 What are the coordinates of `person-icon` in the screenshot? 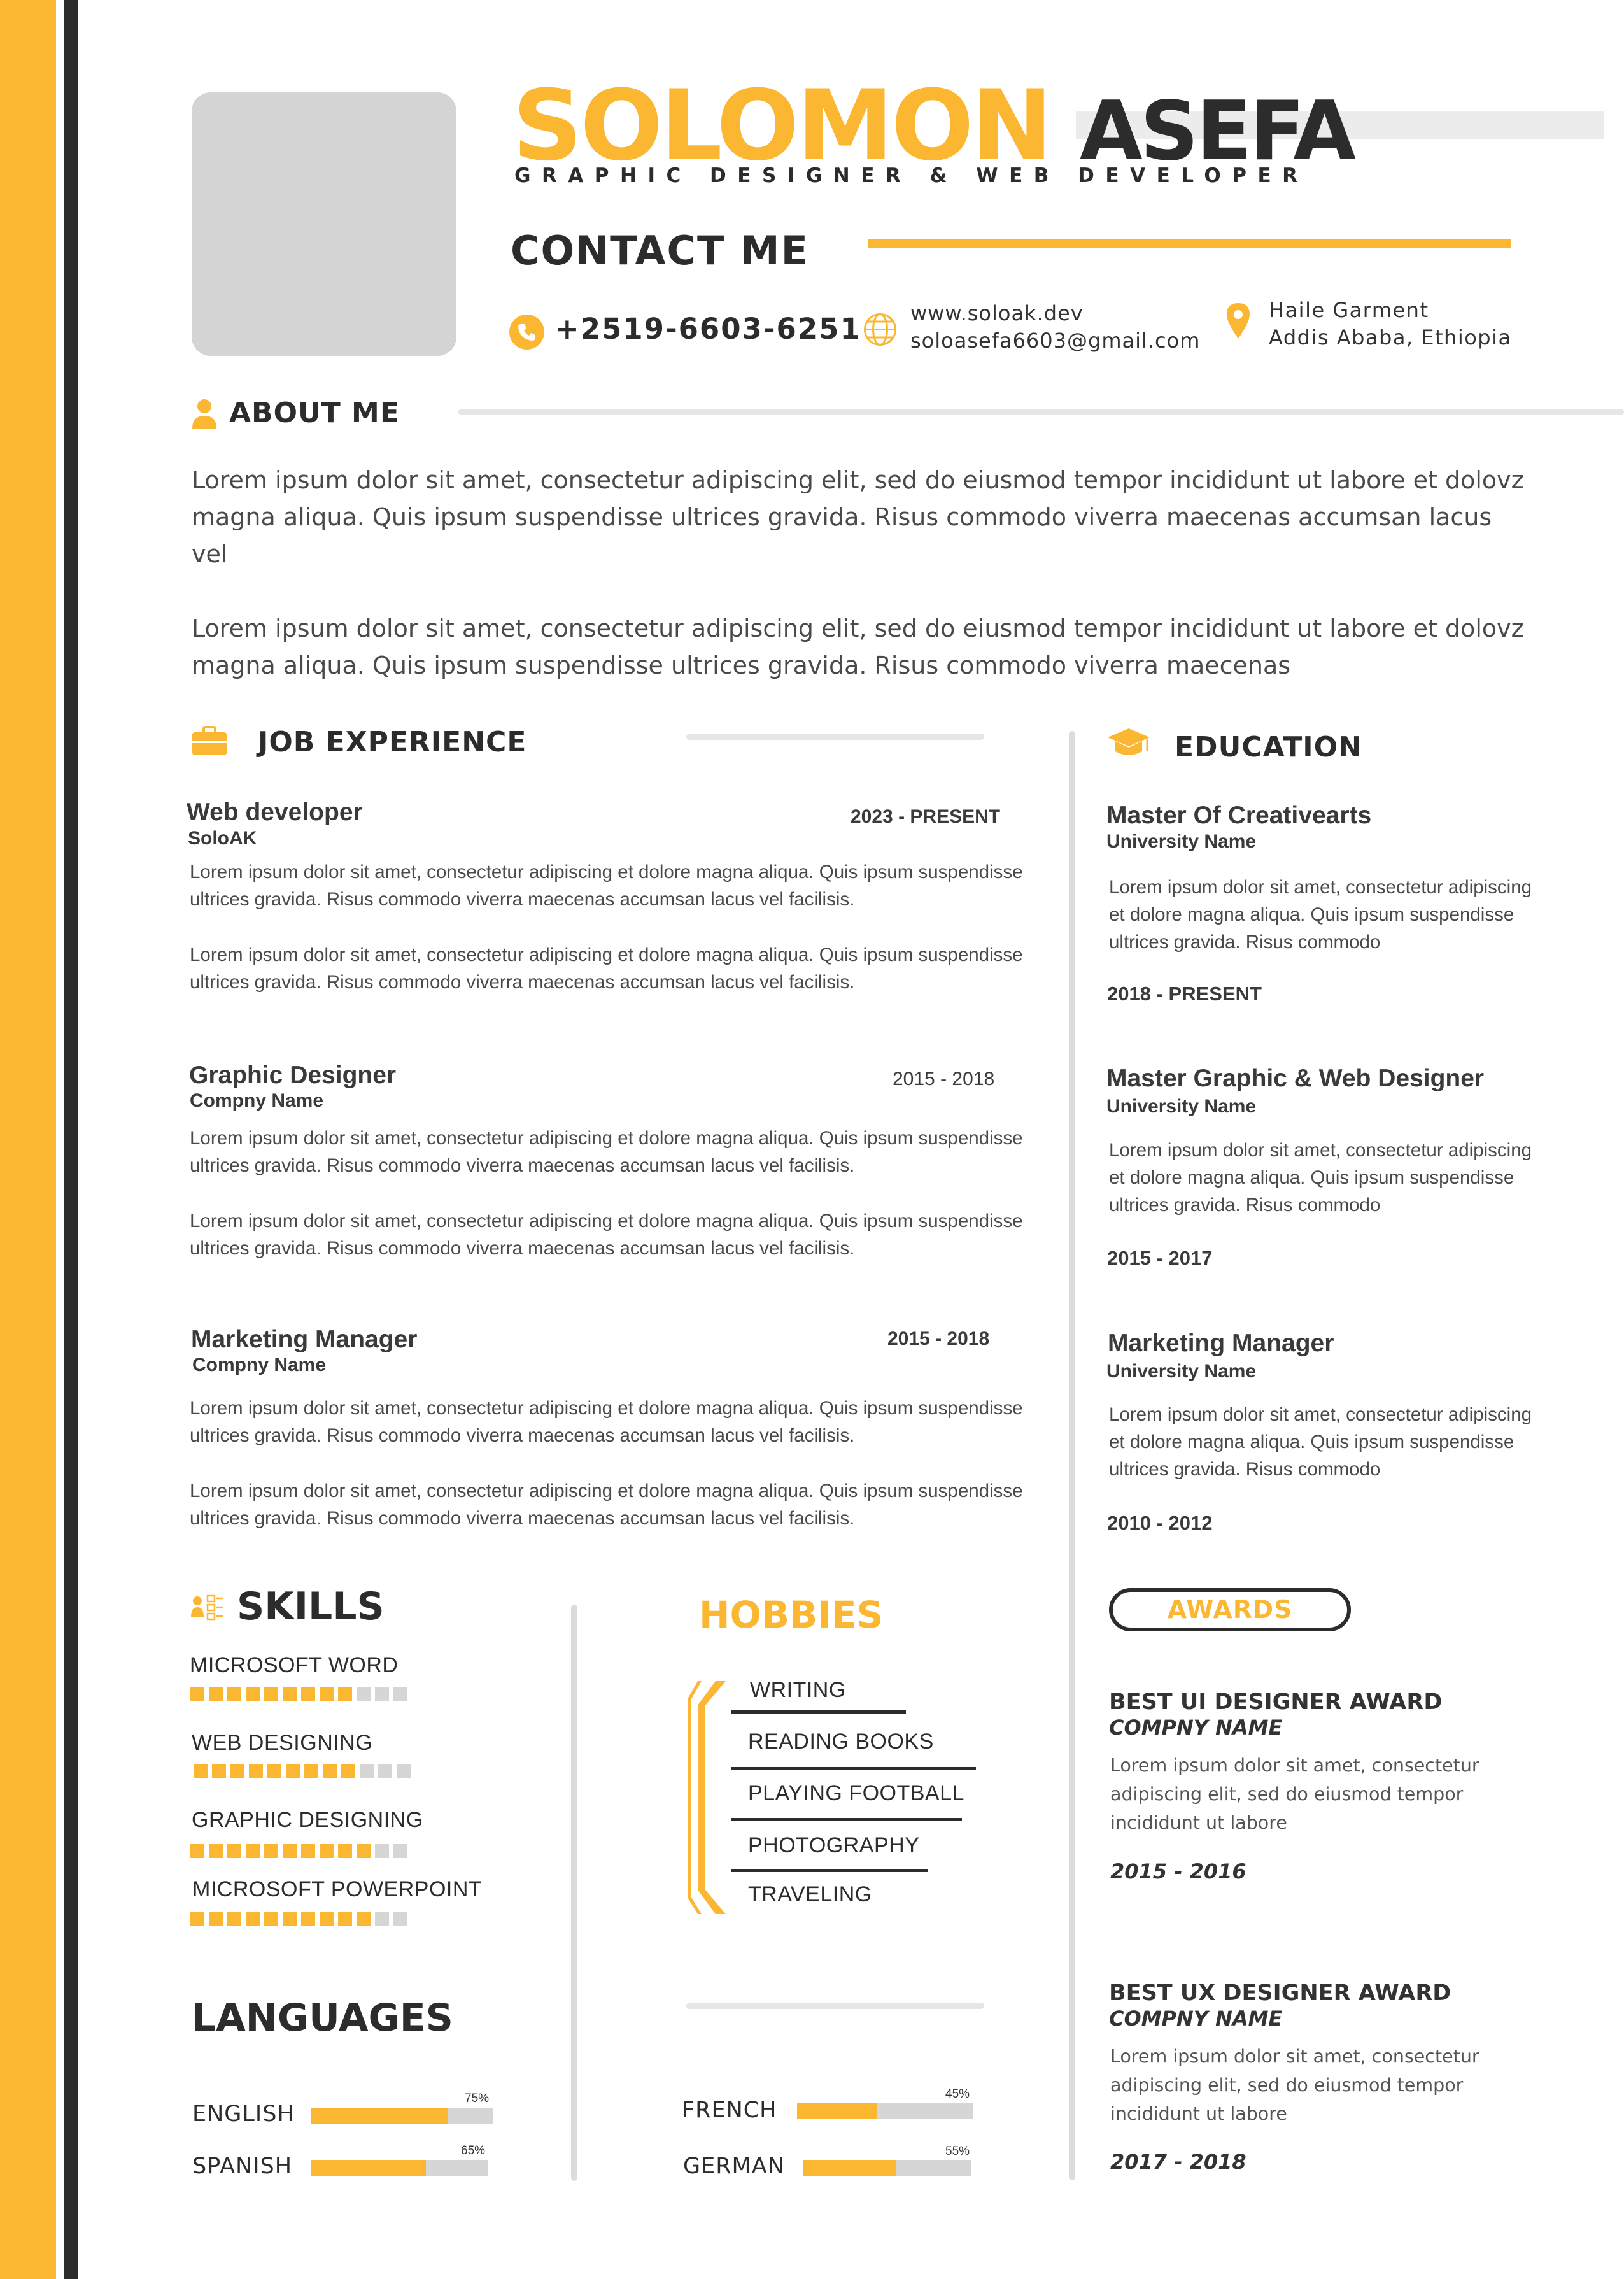 It's located at (204, 414).